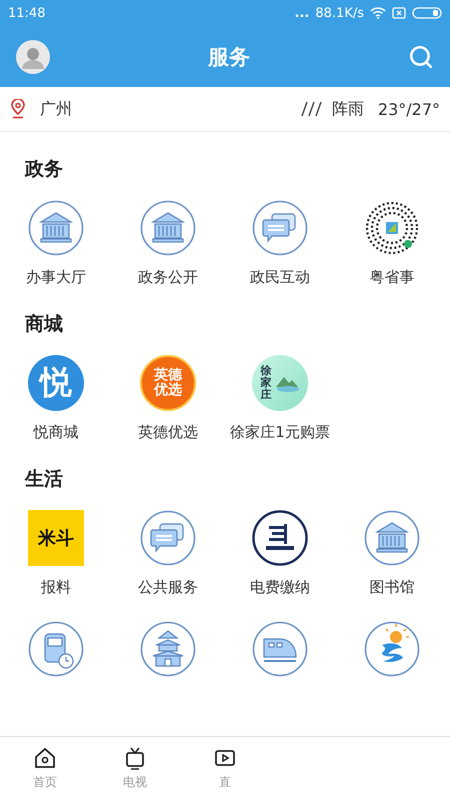 Image resolution: width=450 pixels, height=800 pixels. What do you see at coordinates (56, 277) in the screenshot?
I see `service-label: 办事大厅` at bounding box center [56, 277].